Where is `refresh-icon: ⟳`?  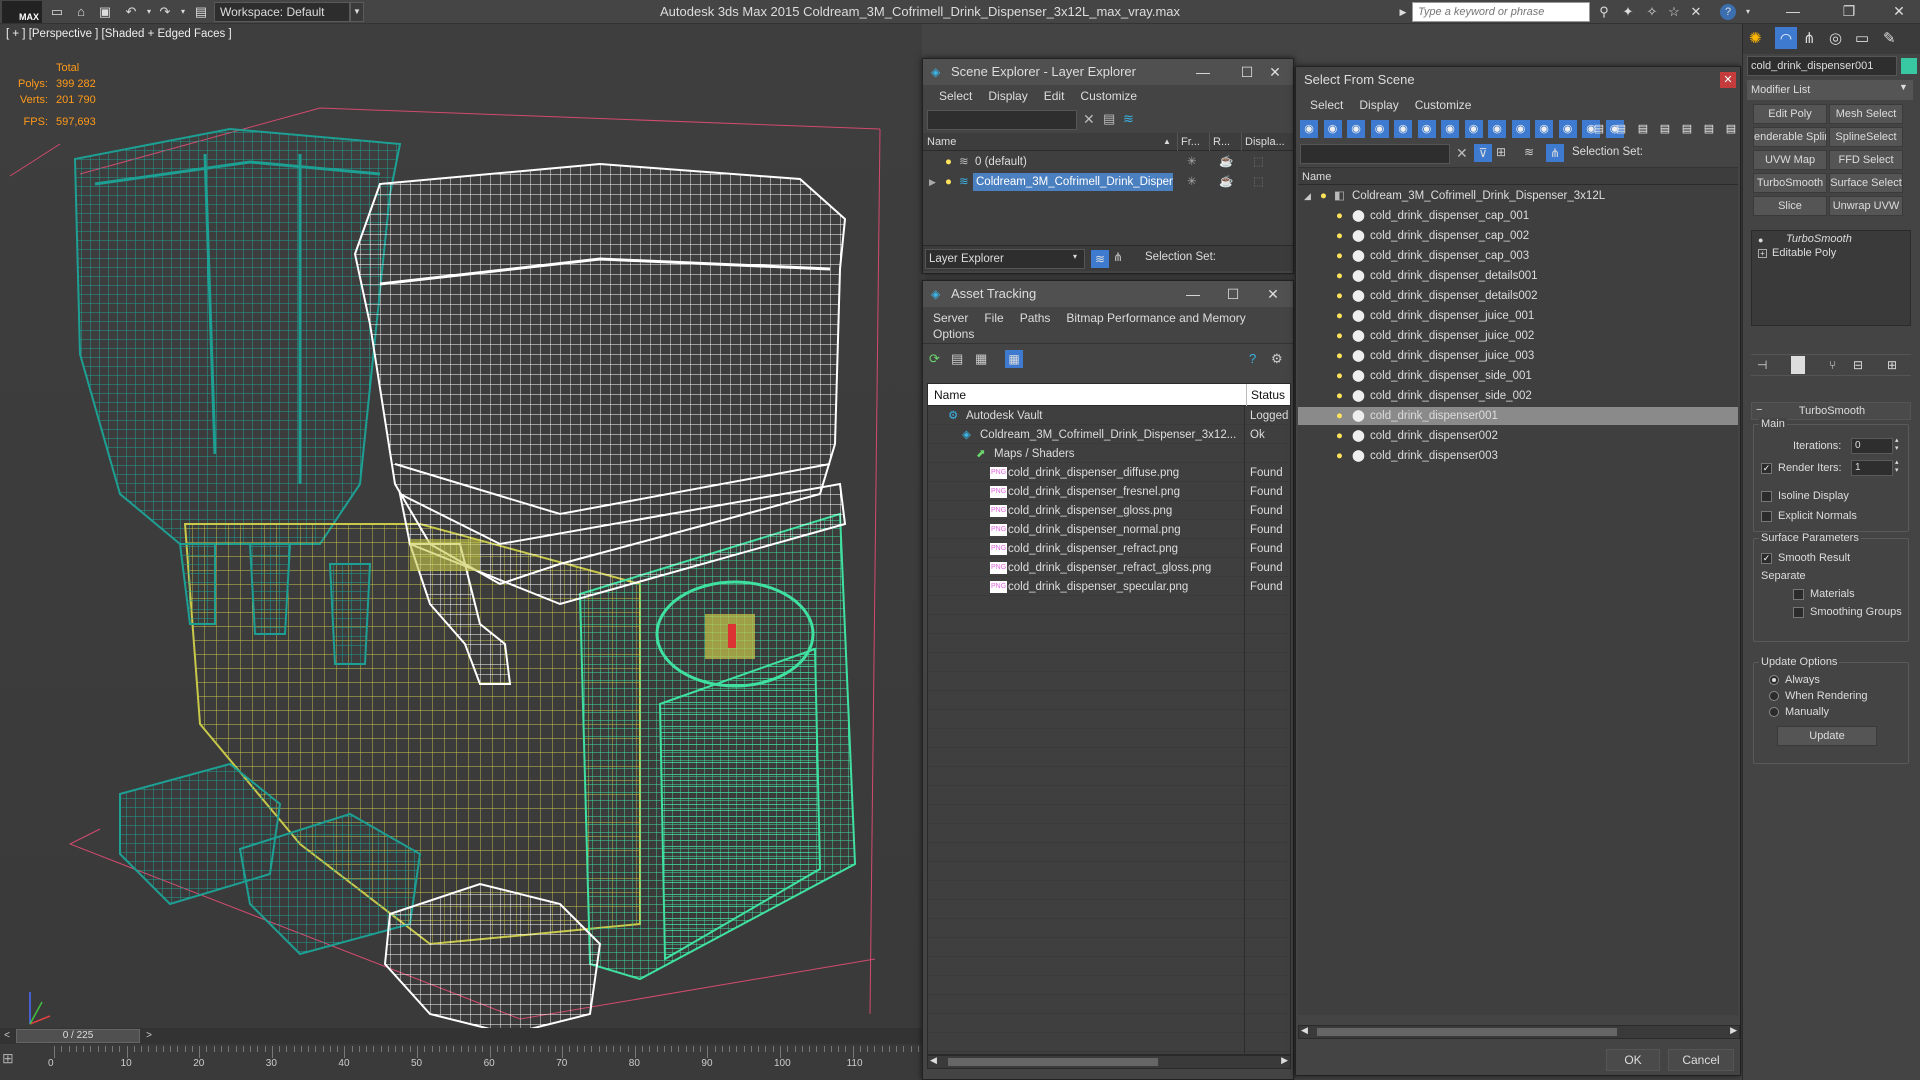
refresh-icon: ⟳ is located at coordinates (934, 359).